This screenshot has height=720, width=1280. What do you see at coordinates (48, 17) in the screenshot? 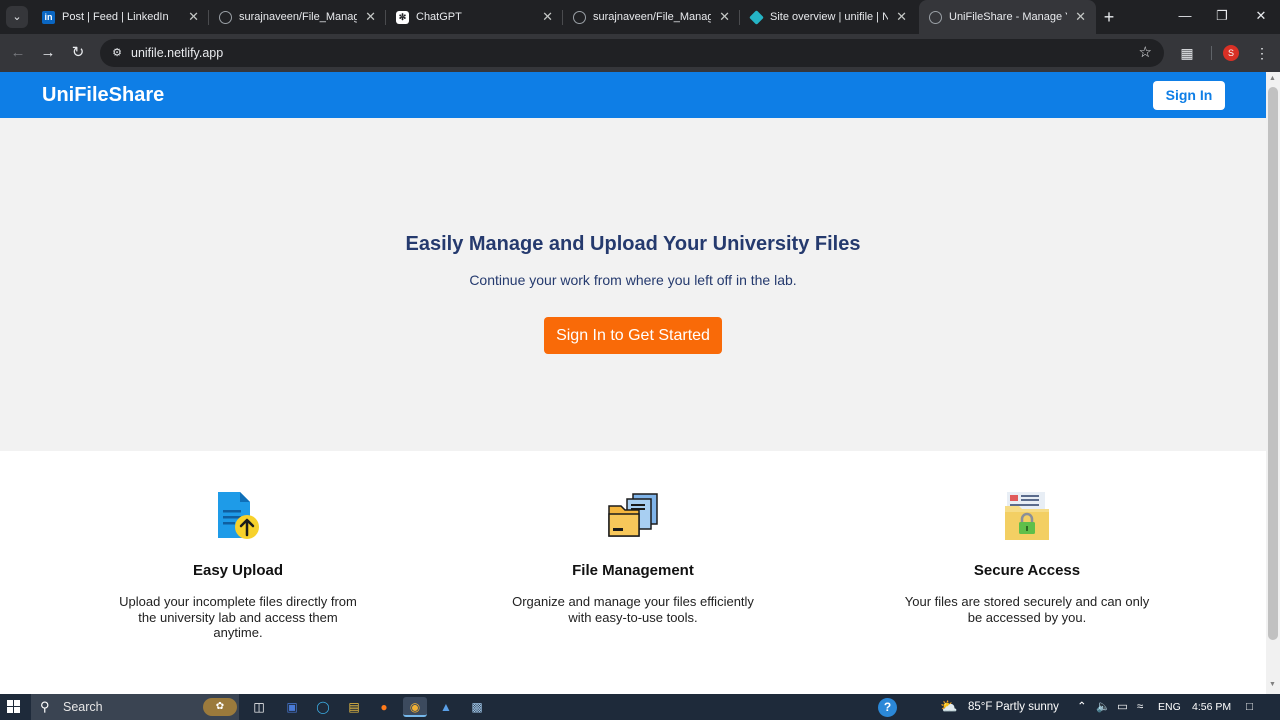
I see `linkedin-icon: in` at bounding box center [48, 17].